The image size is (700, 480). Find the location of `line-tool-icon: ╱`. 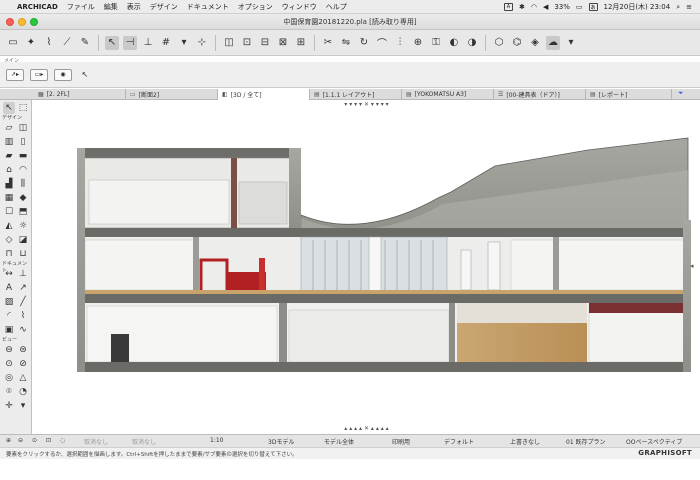

line-tool-icon: ╱ is located at coordinates (23, 302).